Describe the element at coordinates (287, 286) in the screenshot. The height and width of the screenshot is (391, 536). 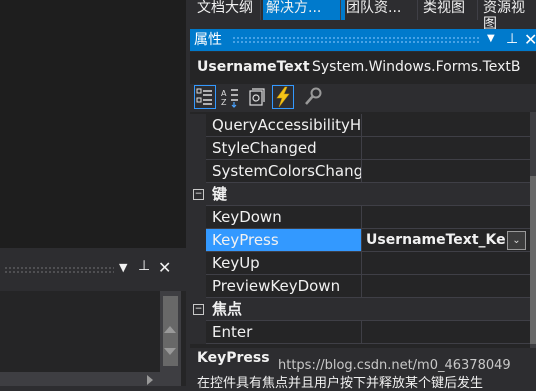
I see `property-name: PreviewKeyDown` at that location.